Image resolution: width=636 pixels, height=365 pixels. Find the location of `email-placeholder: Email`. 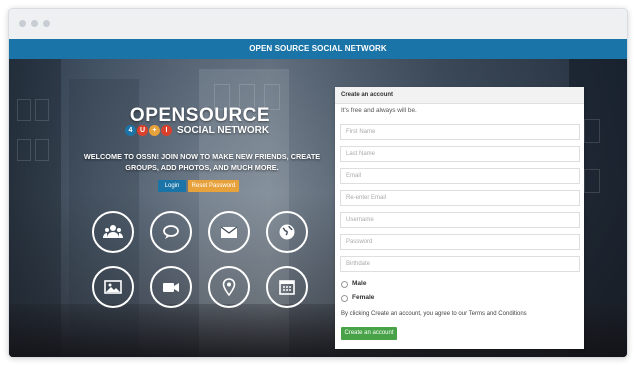

email-placeholder: Email is located at coordinates (354, 176).